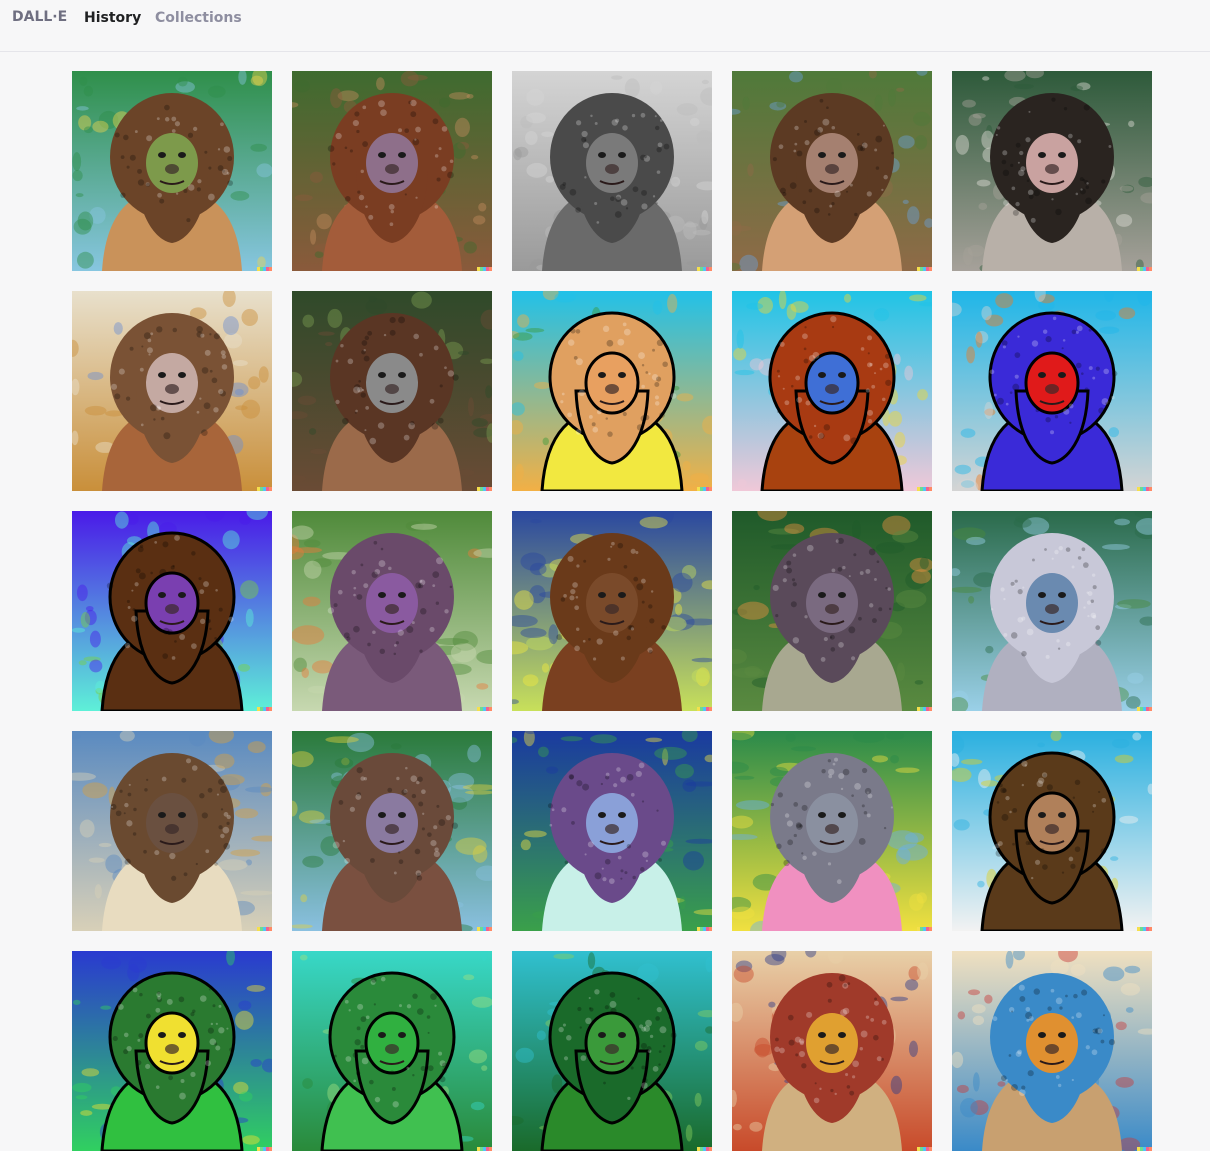 The image size is (1210, 1151). Describe the element at coordinates (112, 18) in the screenshot. I see `nav-link-history: History` at that location.